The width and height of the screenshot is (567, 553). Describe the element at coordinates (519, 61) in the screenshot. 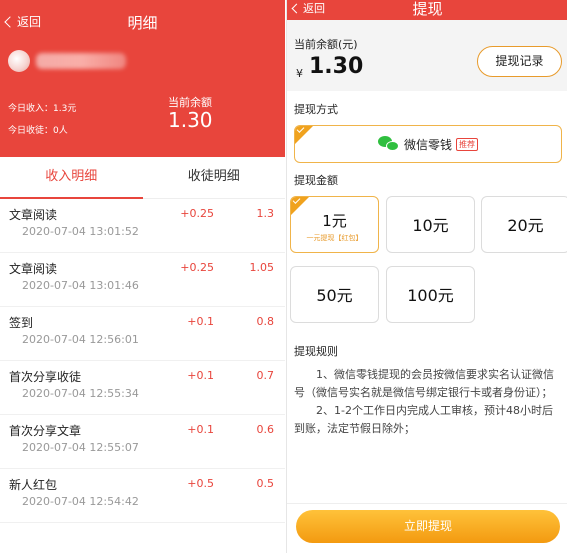

I see `withdraw-record-button: 提现记录` at that location.